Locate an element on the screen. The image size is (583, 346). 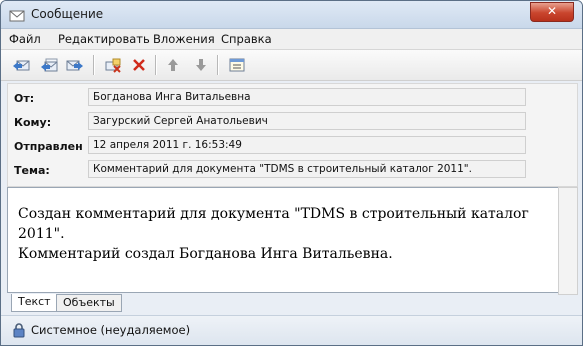
close-icon: ✕ is located at coordinates (552, 11).